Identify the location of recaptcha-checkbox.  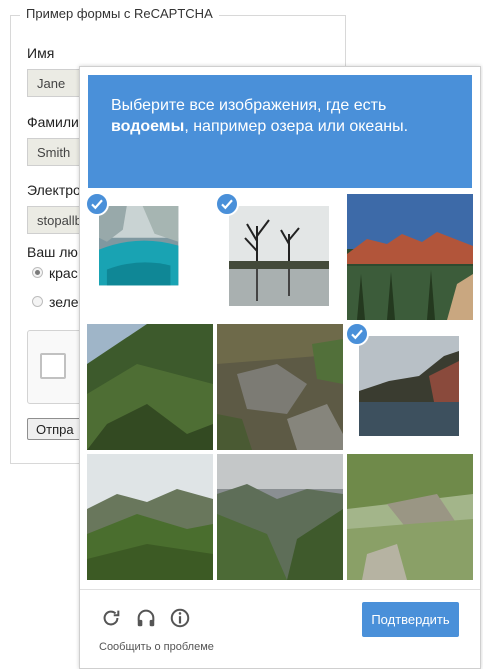
(53, 366).